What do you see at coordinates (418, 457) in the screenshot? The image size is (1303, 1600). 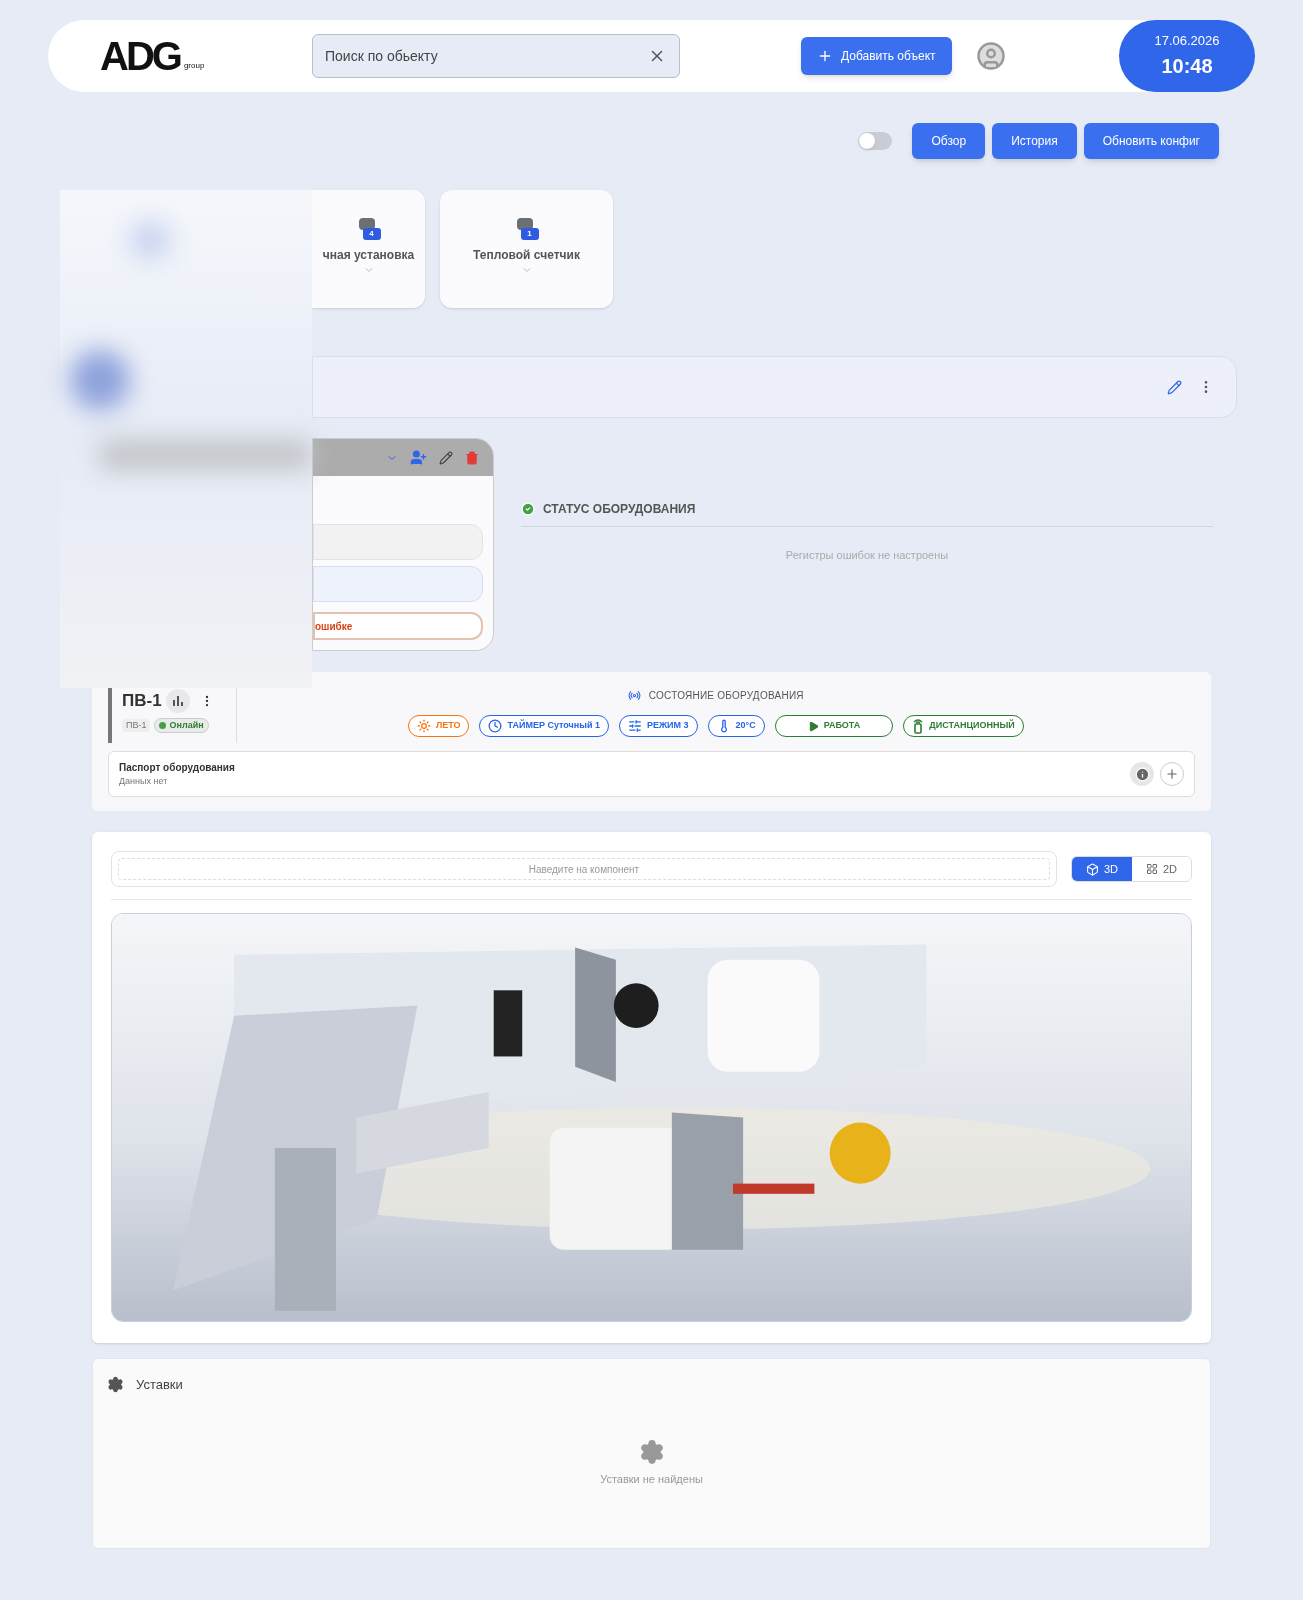 I see `add-user-icon` at bounding box center [418, 457].